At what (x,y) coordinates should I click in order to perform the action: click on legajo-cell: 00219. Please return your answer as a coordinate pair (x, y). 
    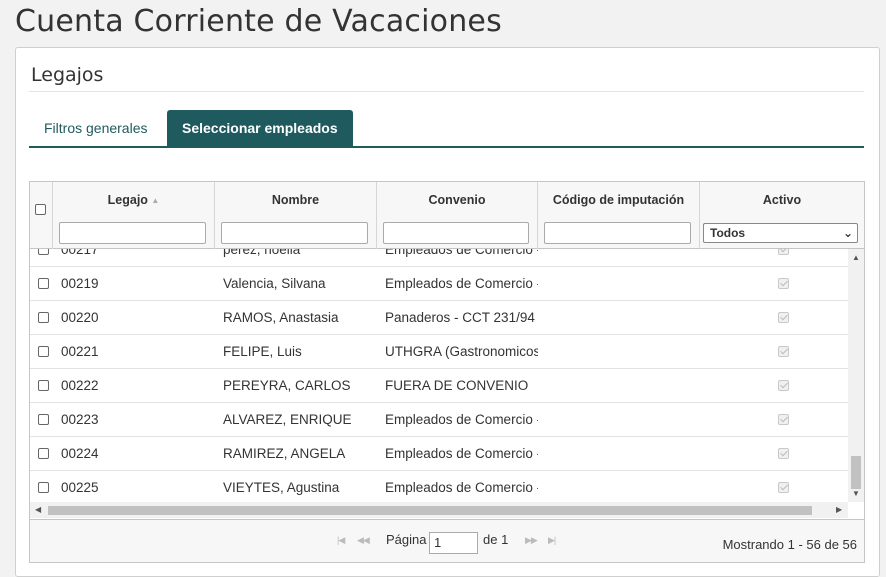
    Looking at the image, I should click on (80, 283).